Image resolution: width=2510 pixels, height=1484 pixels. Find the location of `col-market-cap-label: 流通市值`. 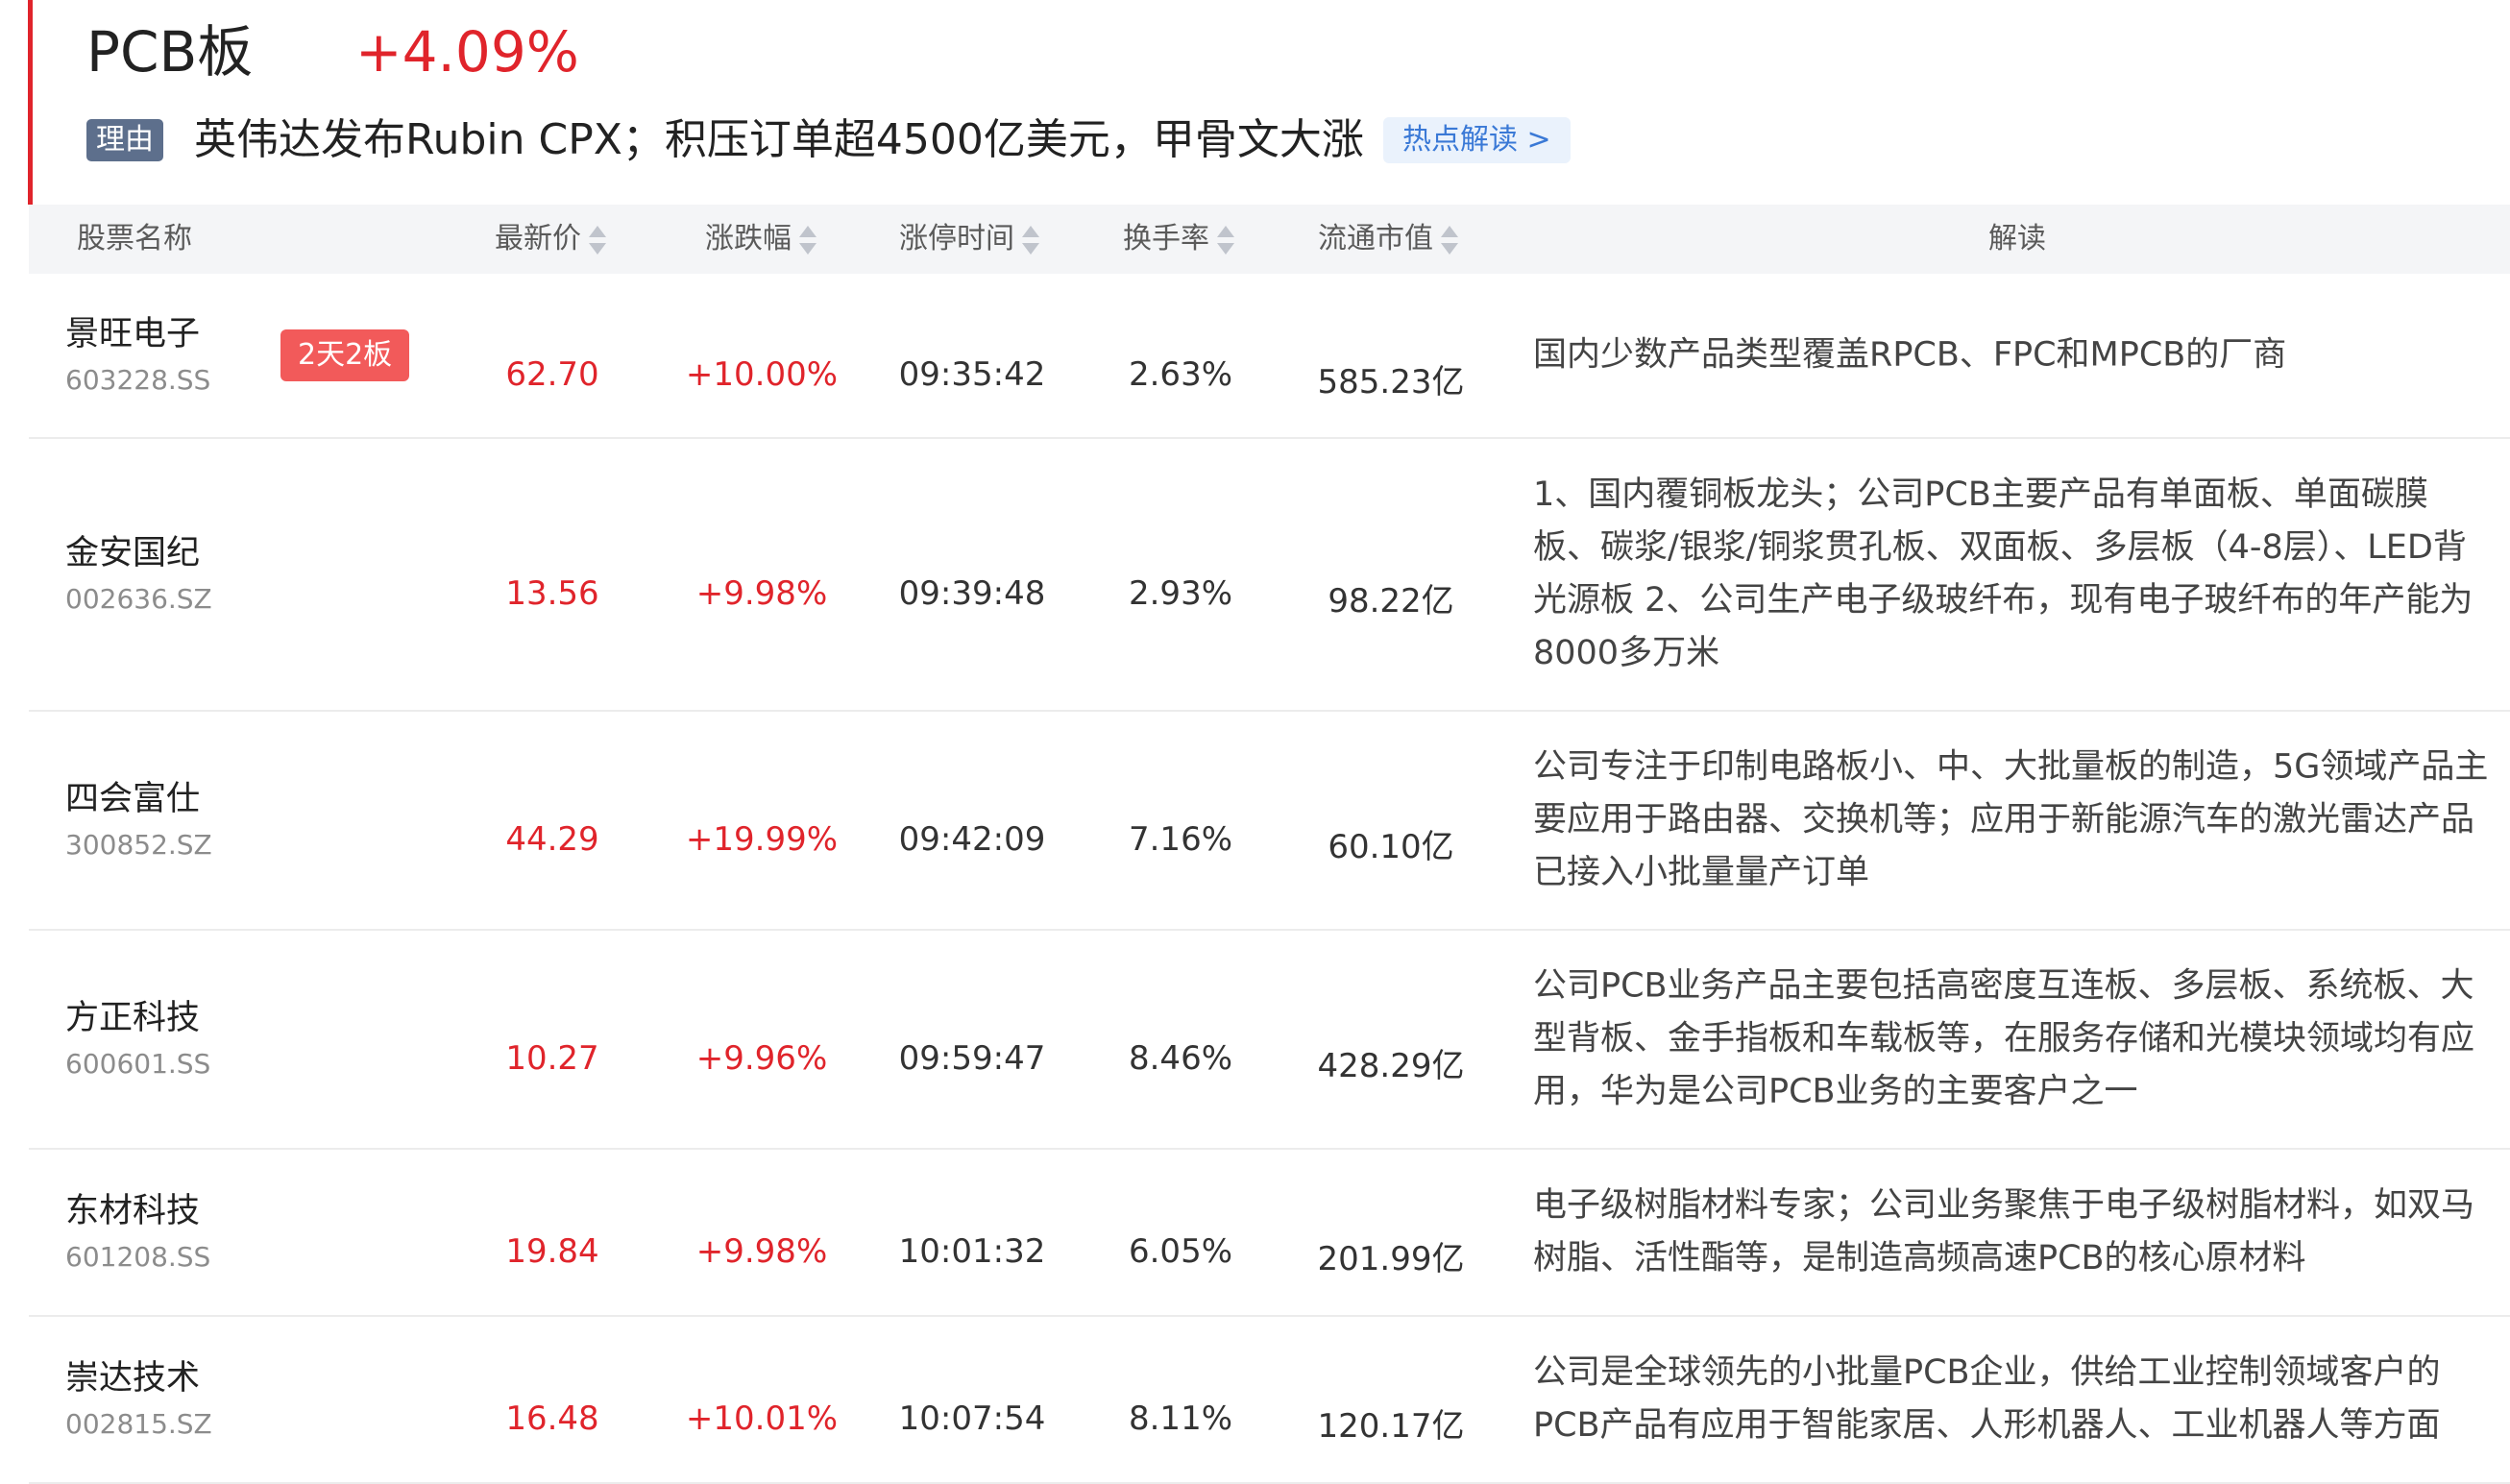

col-market-cap-label: 流通市值 is located at coordinates (1375, 238).